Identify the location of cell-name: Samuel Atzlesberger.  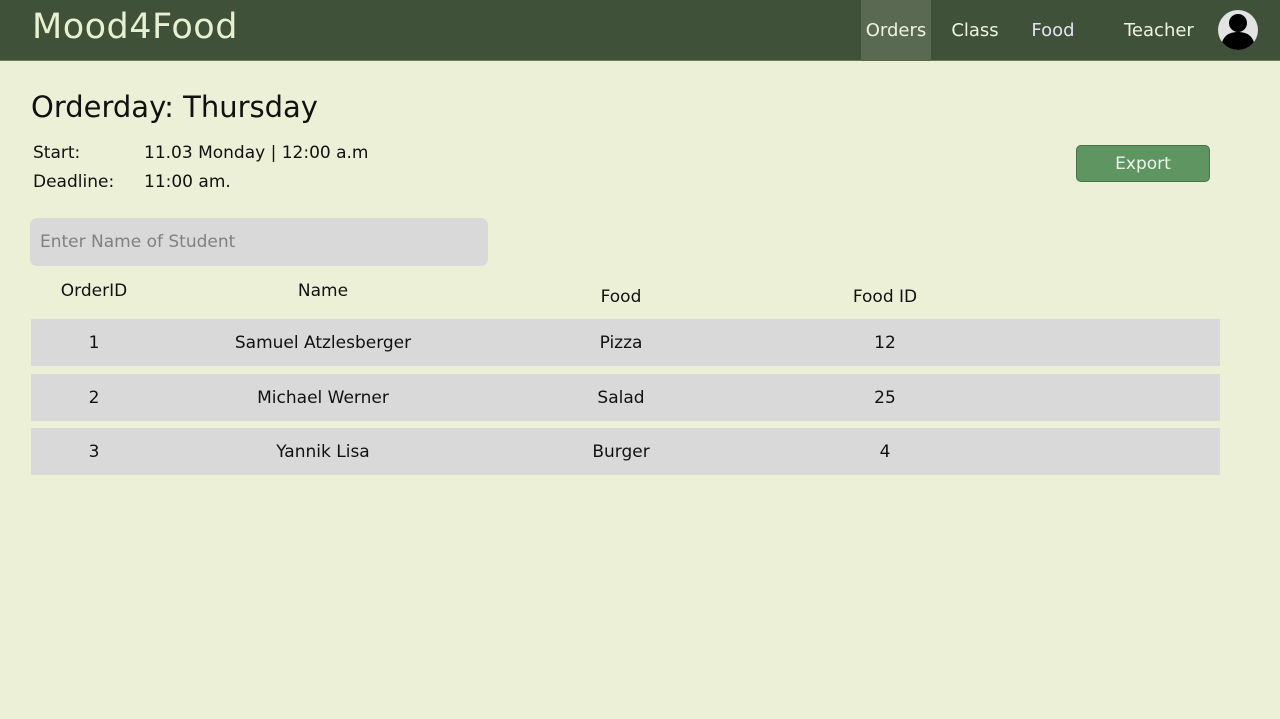
(323, 342).